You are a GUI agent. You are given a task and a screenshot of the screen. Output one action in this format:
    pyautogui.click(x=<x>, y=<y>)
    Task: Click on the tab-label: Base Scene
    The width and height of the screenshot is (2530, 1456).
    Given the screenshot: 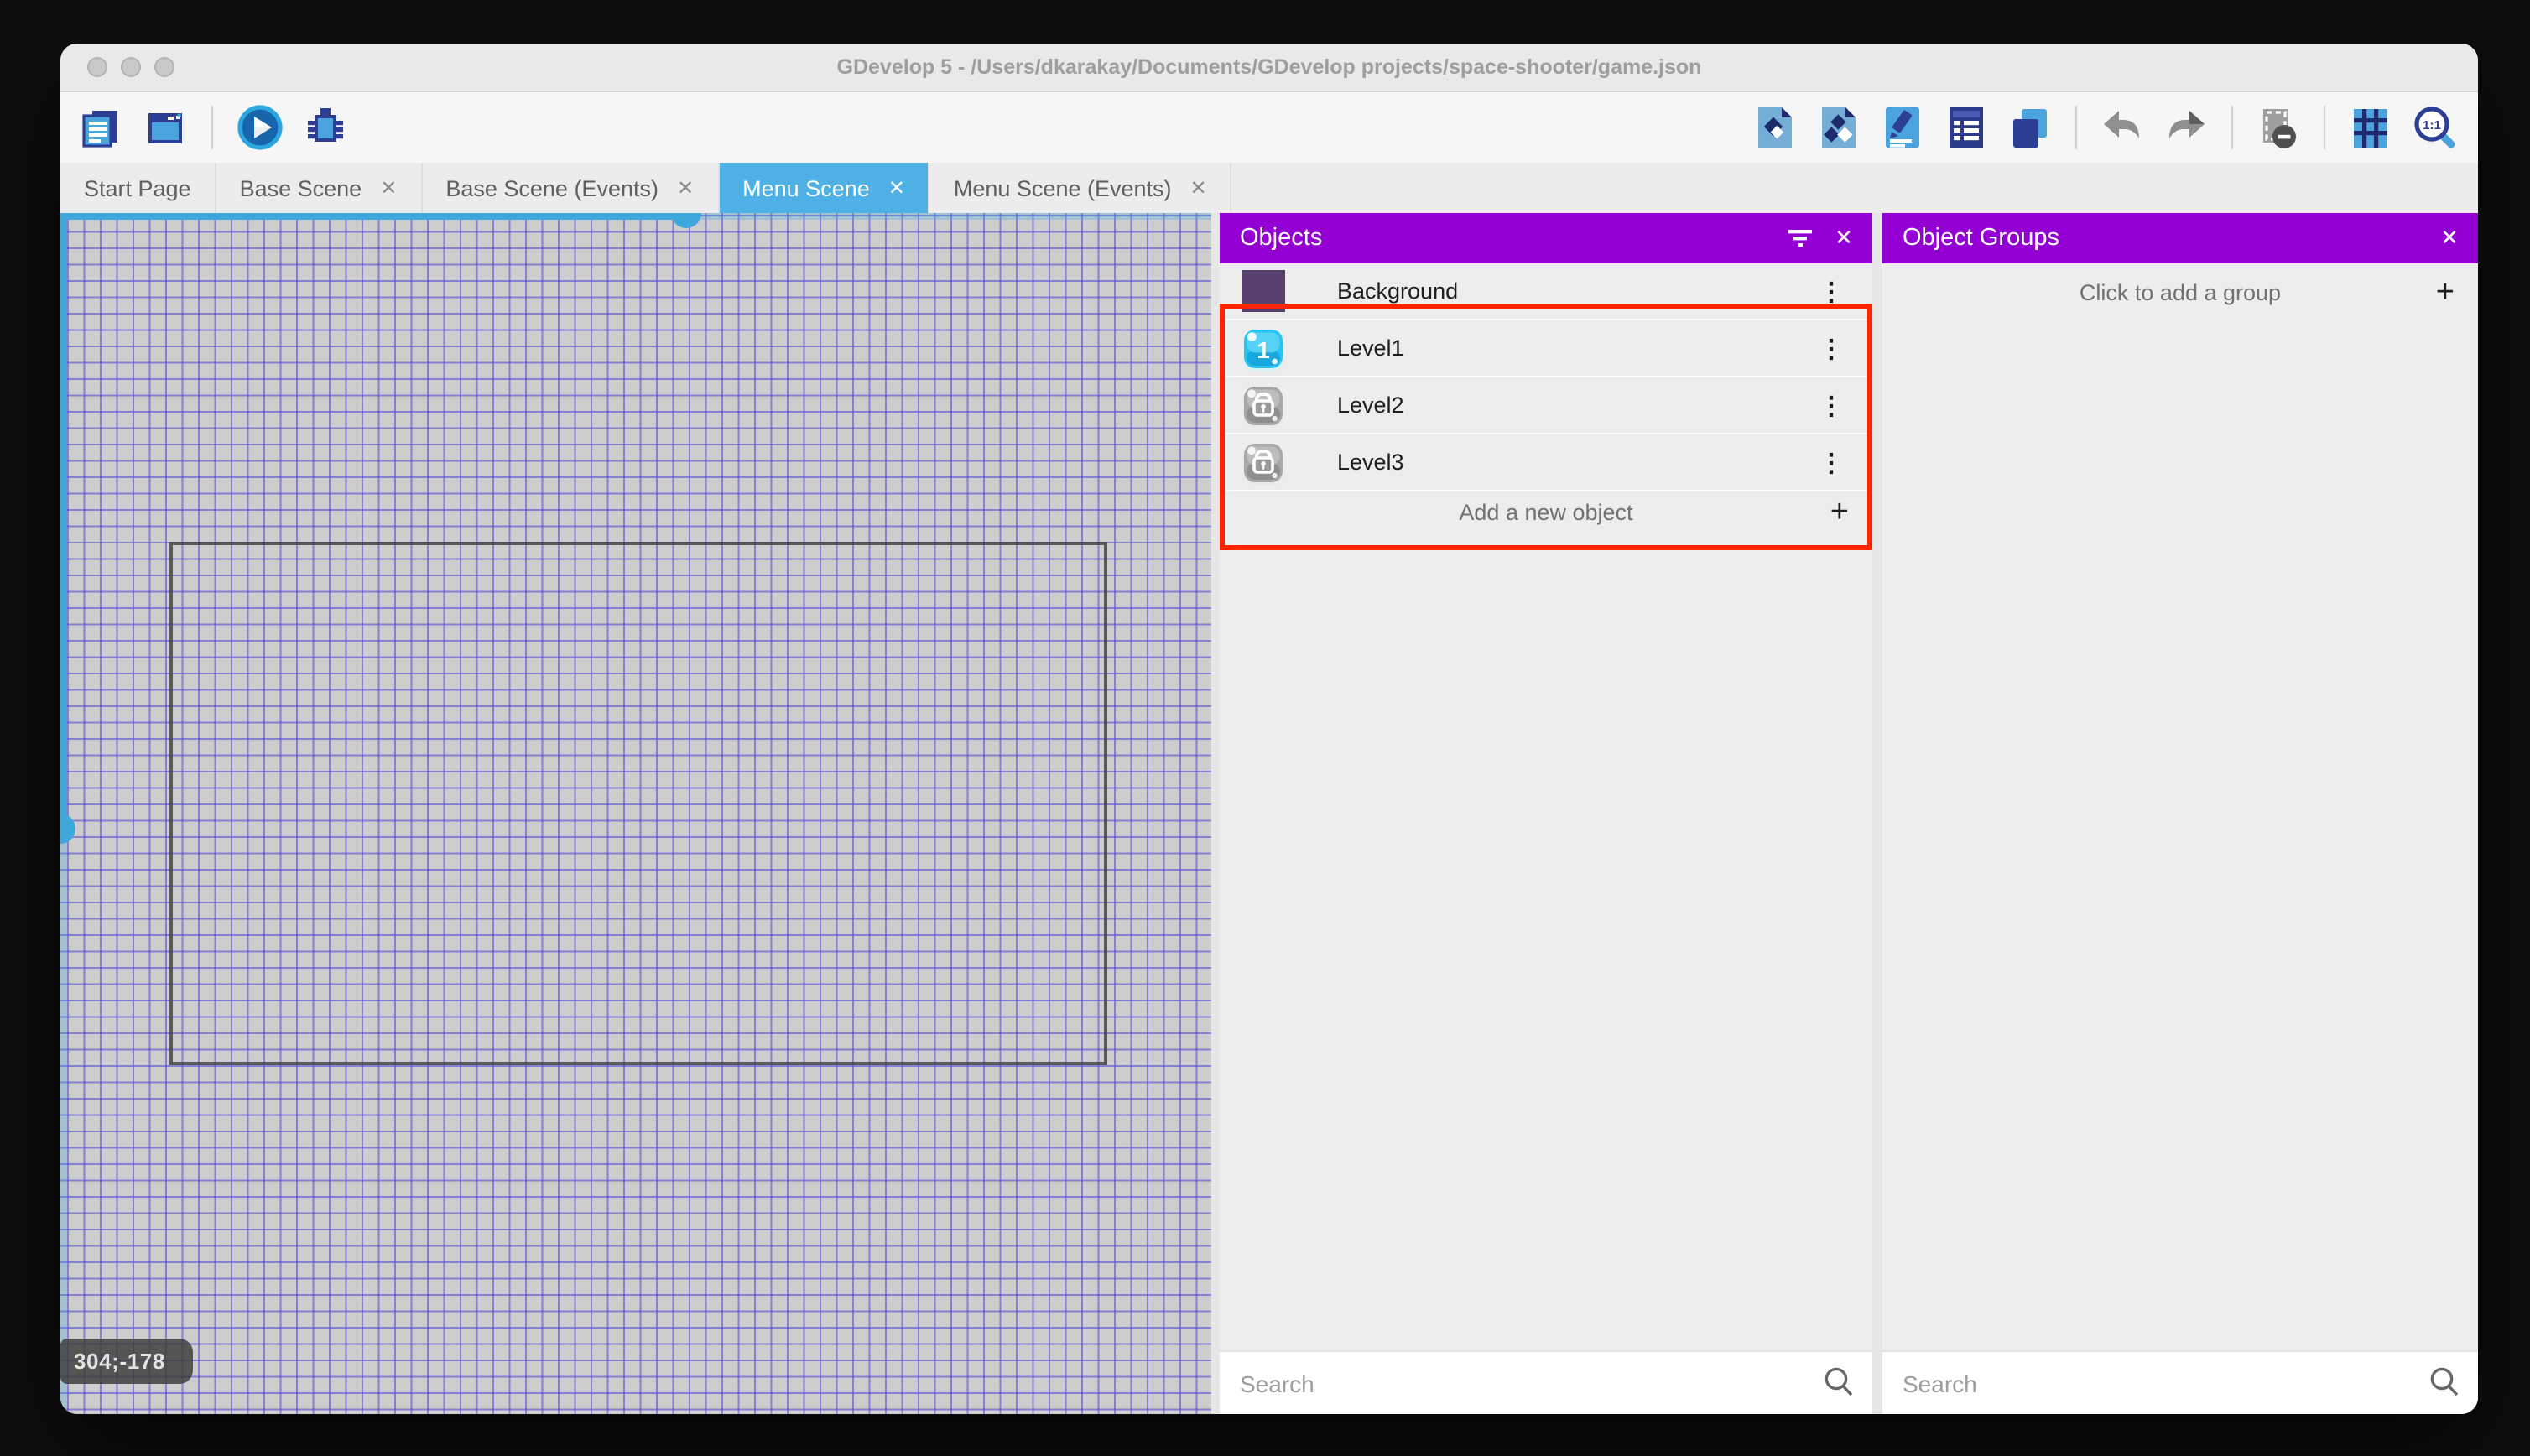 What is the action you would take?
    pyautogui.click(x=300, y=187)
    